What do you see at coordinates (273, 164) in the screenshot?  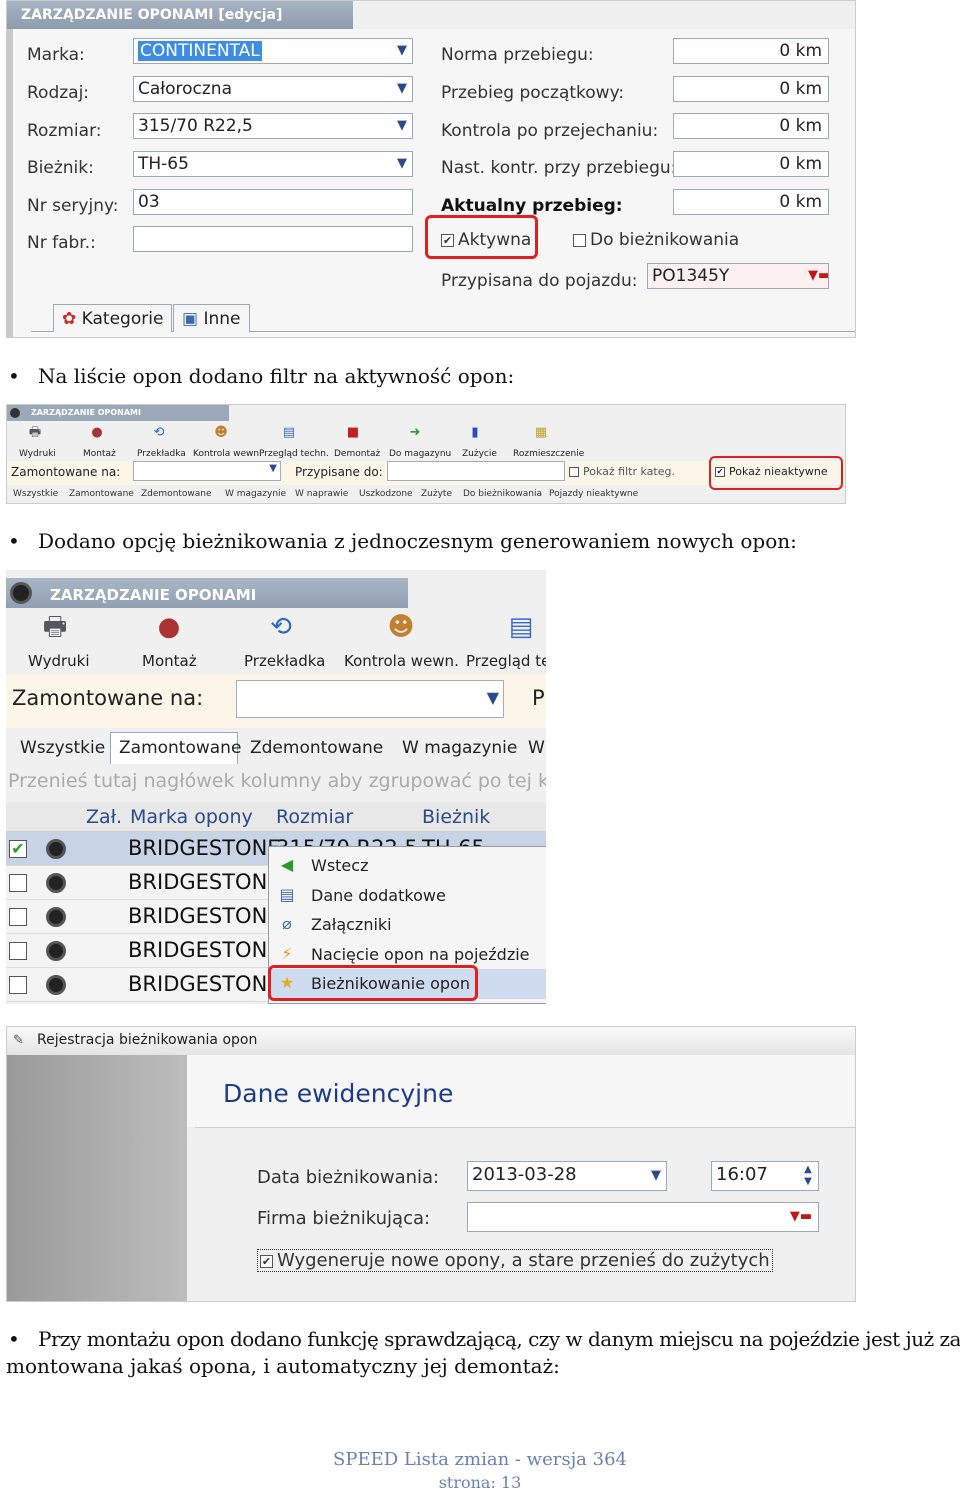 I see `tread-field: TH-65 ▼` at bounding box center [273, 164].